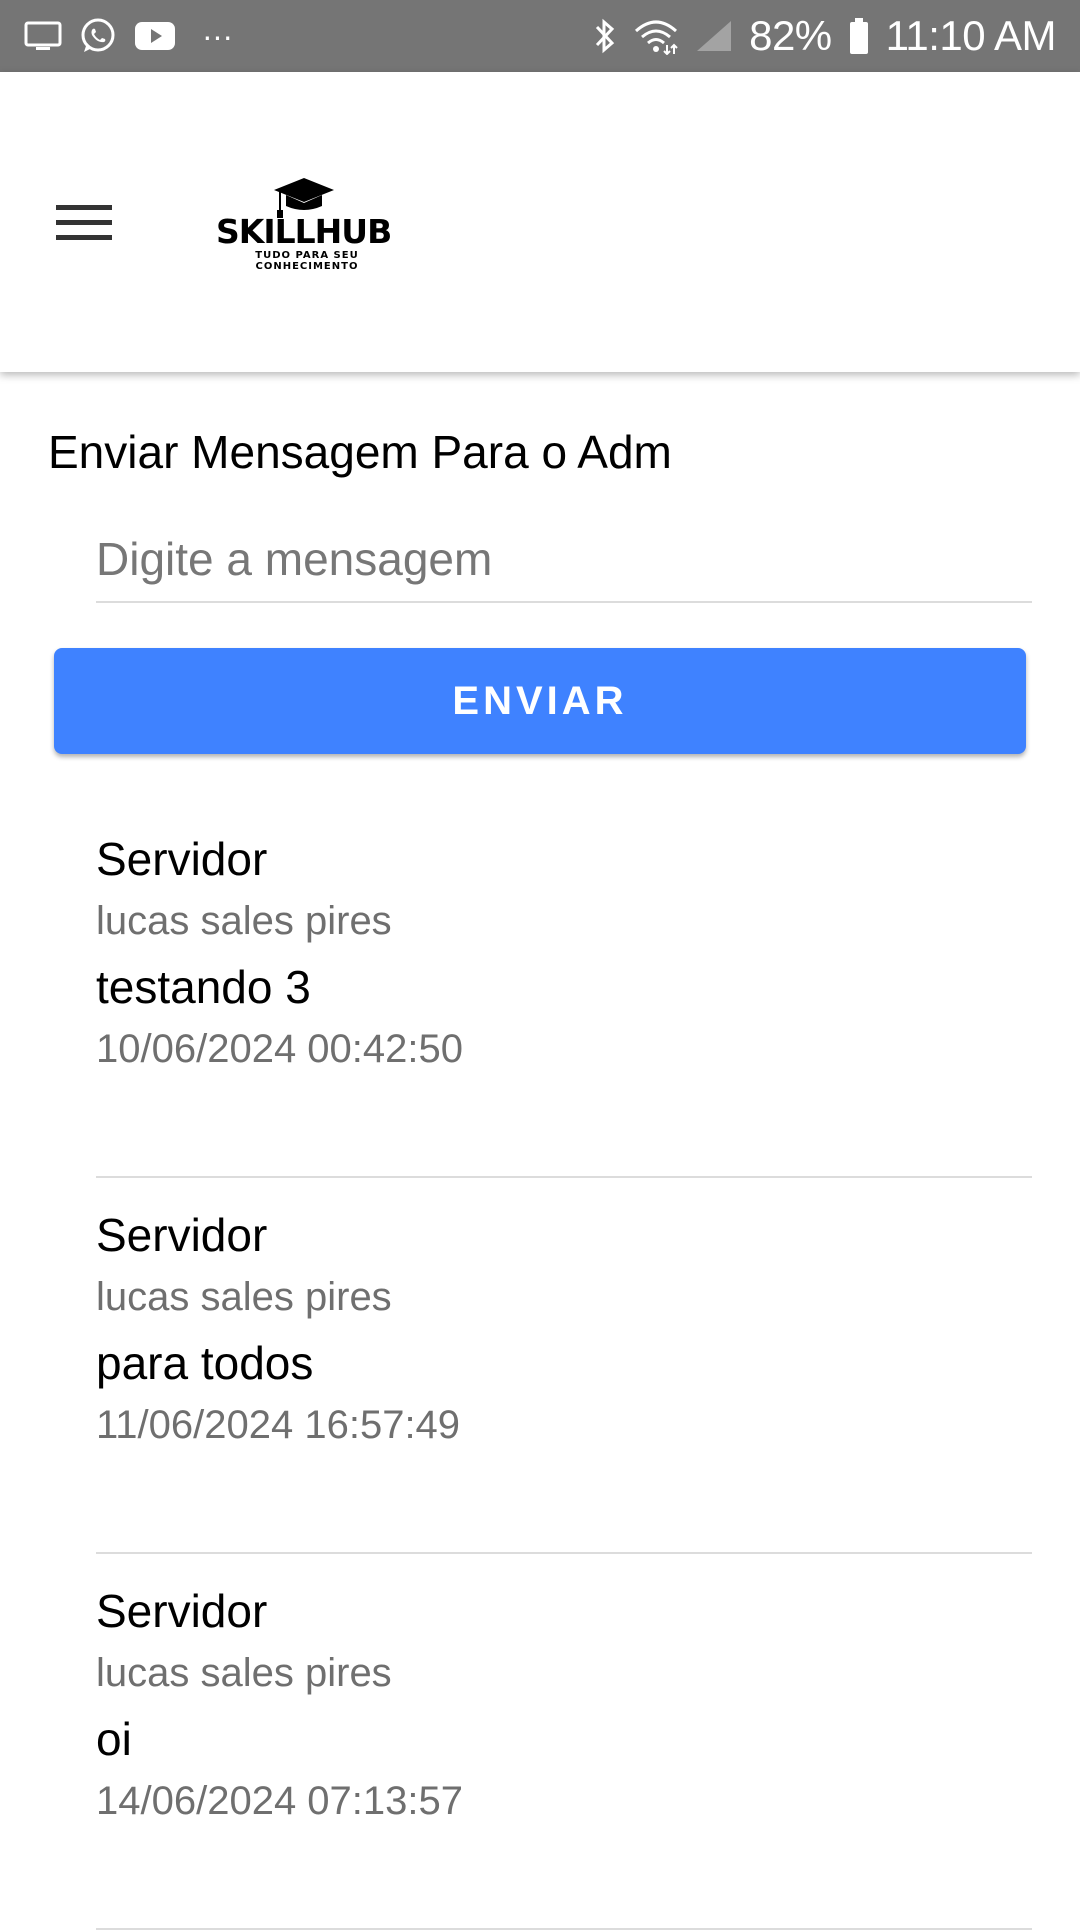 The width and height of the screenshot is (1080, 1930). What do you see at coordinates (714, 36) in the screenshot?
I see `signal-icon` at bounding box center [714, 36].